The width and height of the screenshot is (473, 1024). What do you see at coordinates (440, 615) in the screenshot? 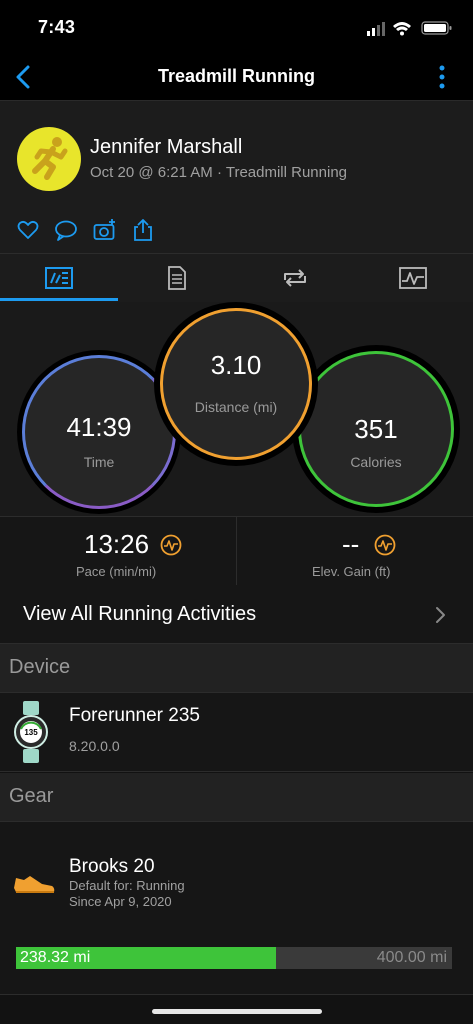
I see `chevron-right-icon` at bounding box center [440, 615].